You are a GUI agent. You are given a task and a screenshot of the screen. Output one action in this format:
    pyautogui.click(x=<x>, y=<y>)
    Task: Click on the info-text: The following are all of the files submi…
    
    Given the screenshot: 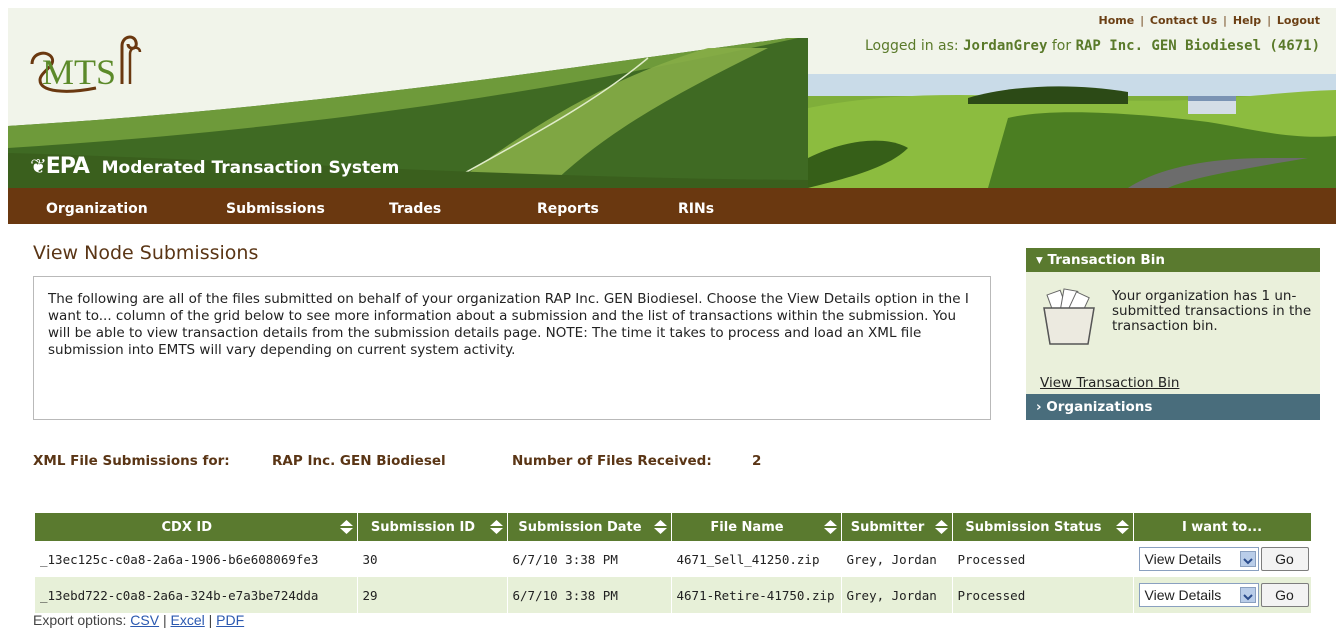 What is the action you would take?
    pyautogui.click(x=508, y=324)
    